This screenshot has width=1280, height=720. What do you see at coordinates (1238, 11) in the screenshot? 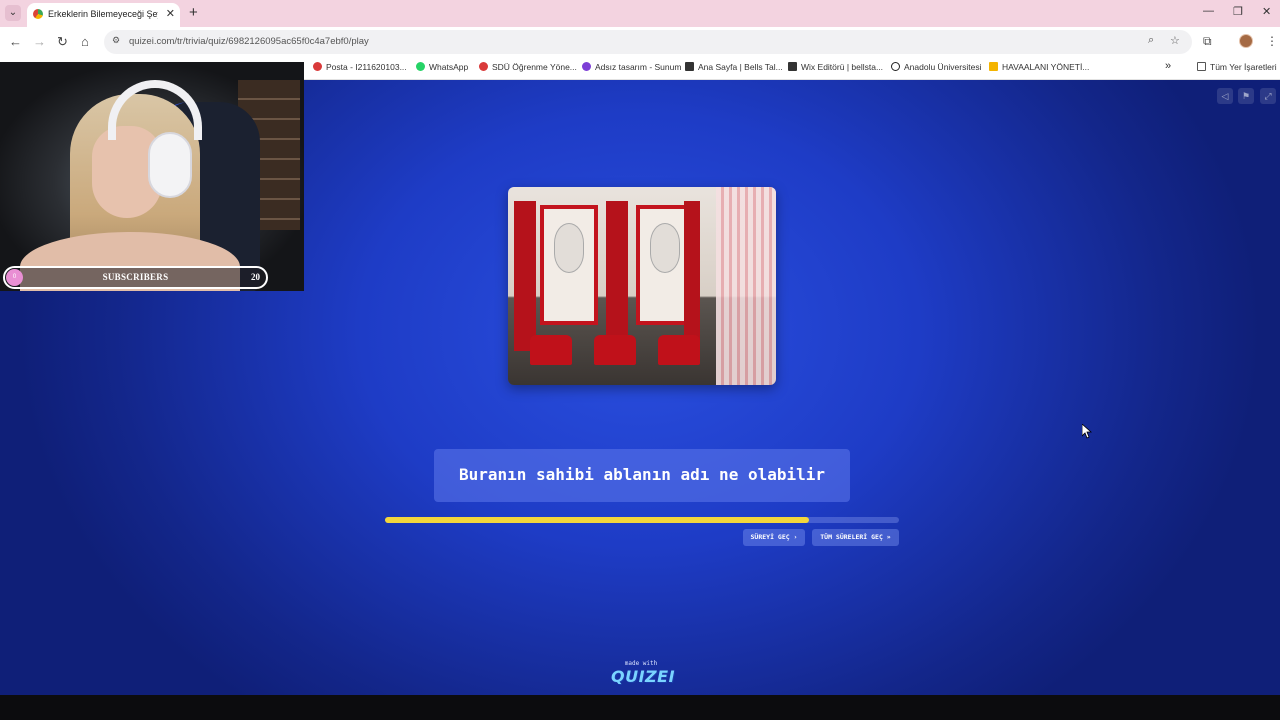
I see `restore-icon: ❐` at bounding box center [1238, 11].